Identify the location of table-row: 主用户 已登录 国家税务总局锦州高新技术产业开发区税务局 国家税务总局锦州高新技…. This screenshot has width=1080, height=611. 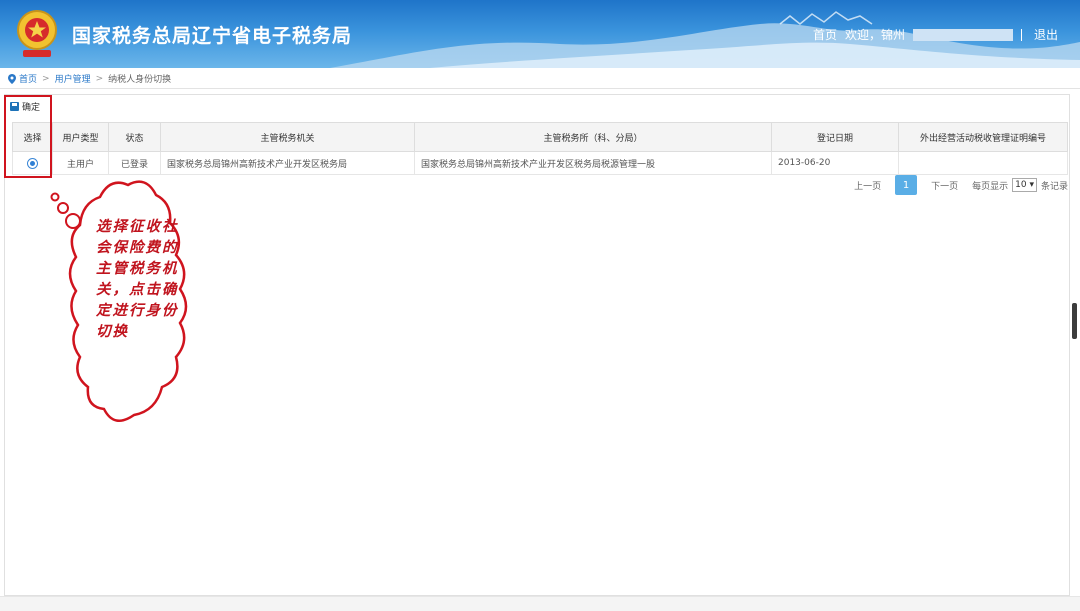
(540, 163).